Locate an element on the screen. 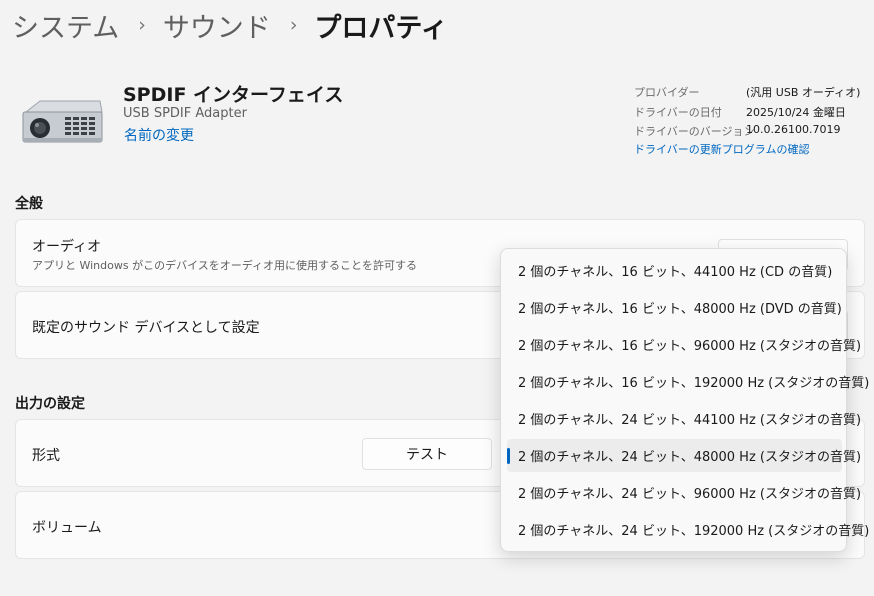 This screenshot has width=874, height=596. driver-version-value: 10.0.26100.7019 is located at coordinates (793, 129).